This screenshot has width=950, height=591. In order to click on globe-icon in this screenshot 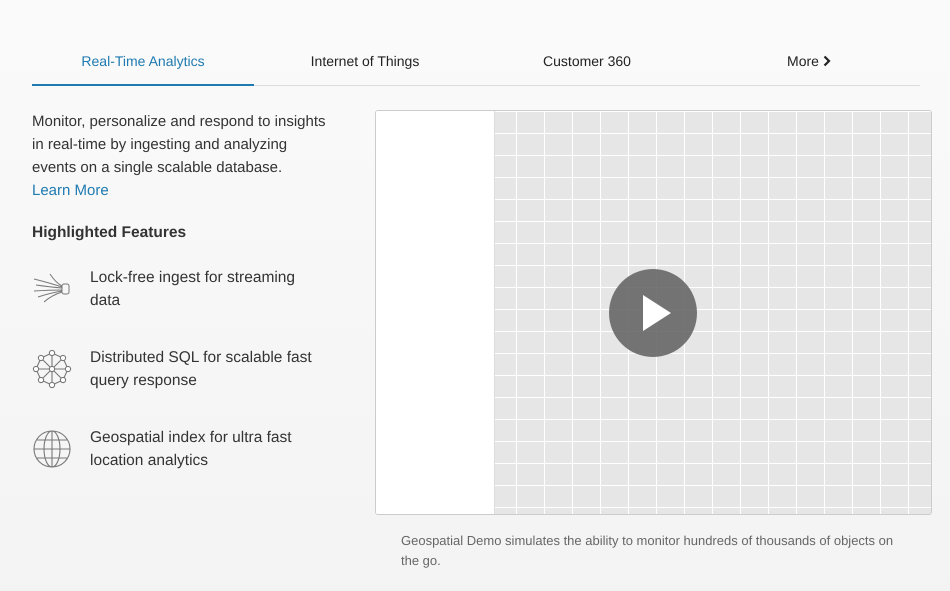, I will do `click(52, 449)`.